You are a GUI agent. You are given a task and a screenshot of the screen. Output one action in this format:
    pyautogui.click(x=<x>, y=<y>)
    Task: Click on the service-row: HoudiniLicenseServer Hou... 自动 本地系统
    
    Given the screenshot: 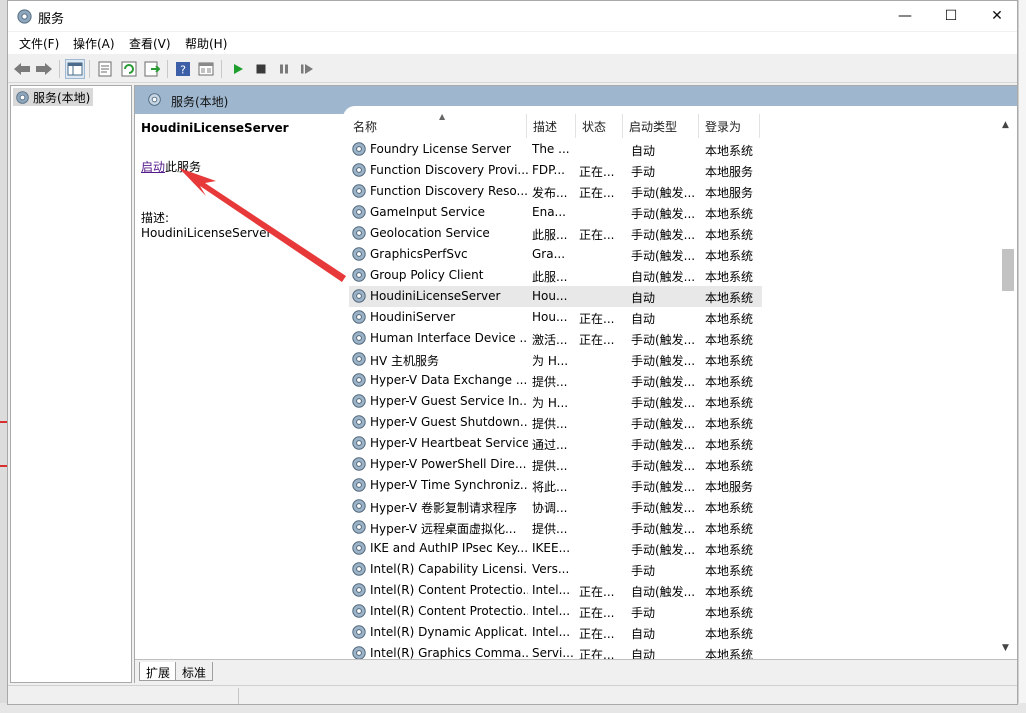 What is the action you would take?
    pyautogui.click(x=555, y=296)
    